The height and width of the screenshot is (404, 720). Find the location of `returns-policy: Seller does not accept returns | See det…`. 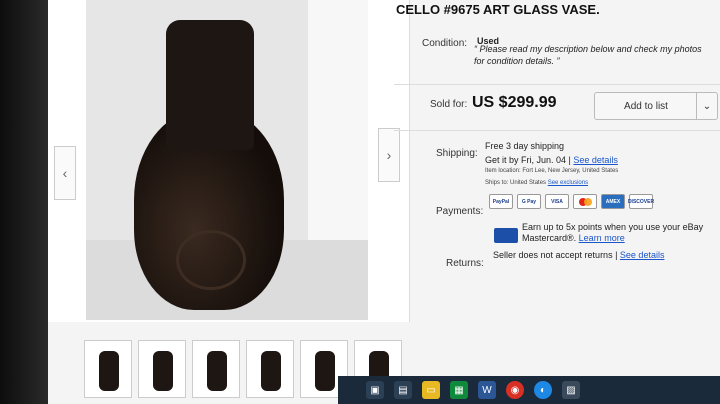

returns-policy: Seller does not accept returns | See det… is located at coordinates (578, 255).